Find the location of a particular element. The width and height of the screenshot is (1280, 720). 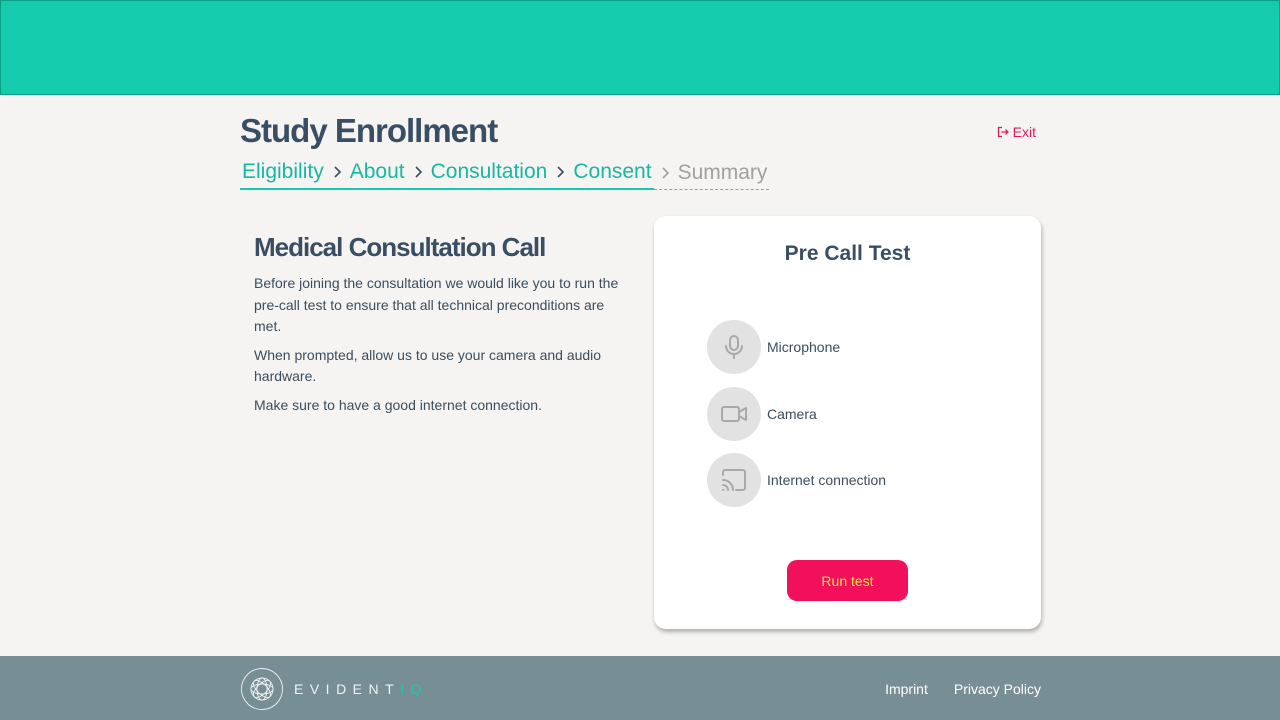

check-label: Camera is located at coordinates (792, 414).